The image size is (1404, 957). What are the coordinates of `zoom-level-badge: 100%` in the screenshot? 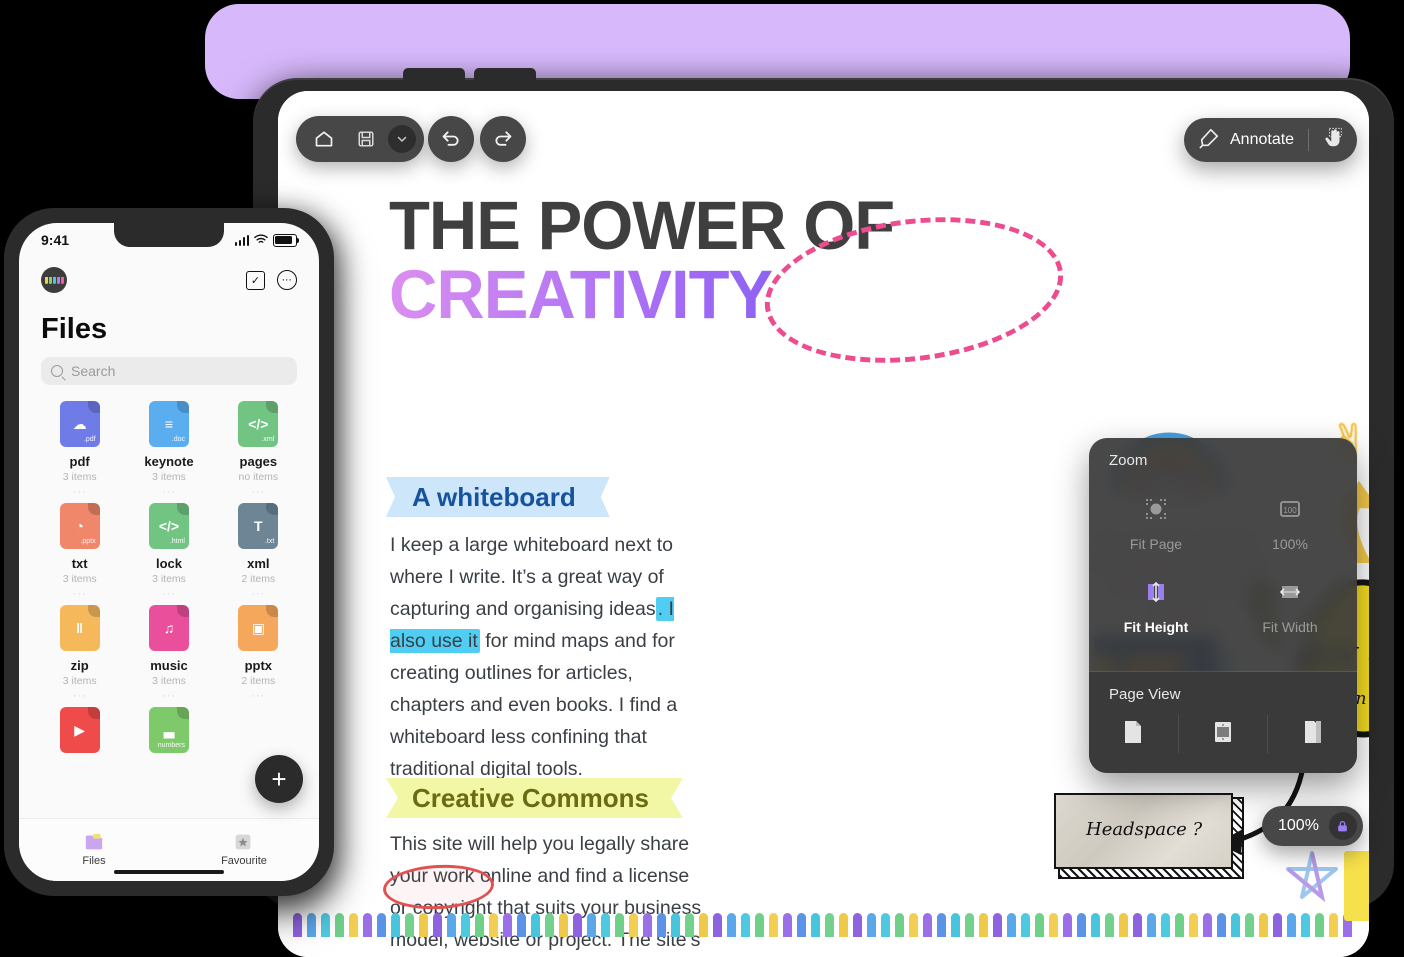 It's located at (1312, 826).